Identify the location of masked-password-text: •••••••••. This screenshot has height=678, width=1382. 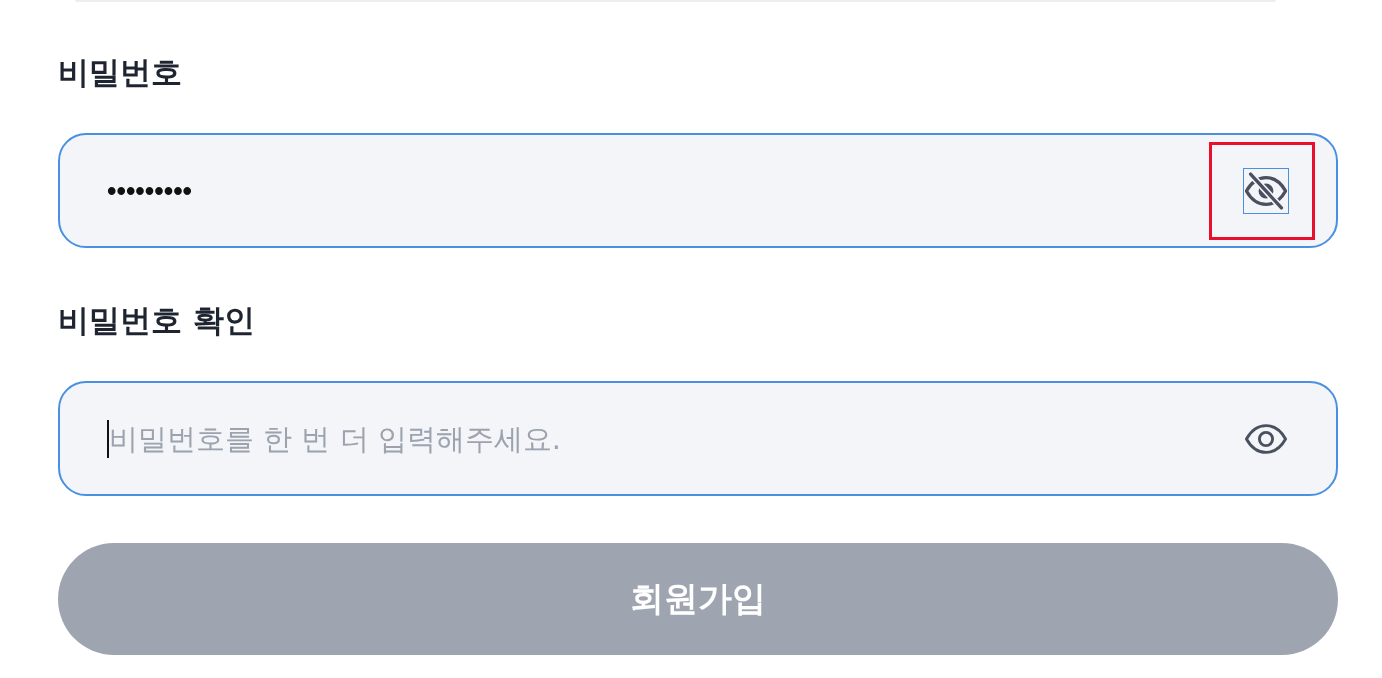
(150, 191).